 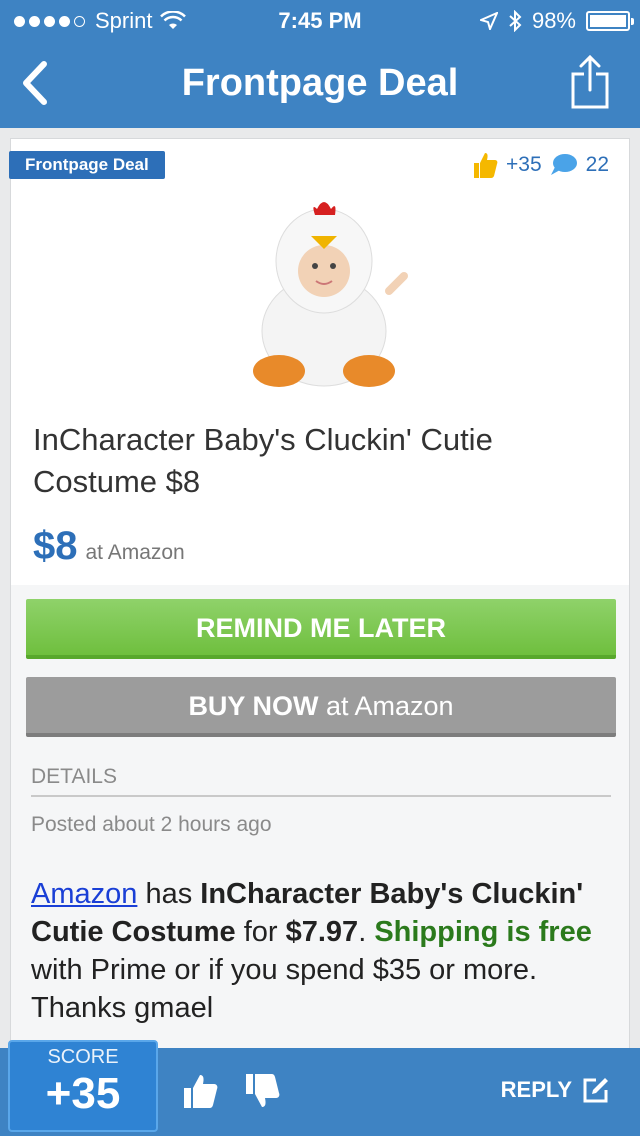 What do you see at coordinates (483, 932) in the screenshot?
I see `desc-shipping: Shipping is free` at bounding box center [483, 932].